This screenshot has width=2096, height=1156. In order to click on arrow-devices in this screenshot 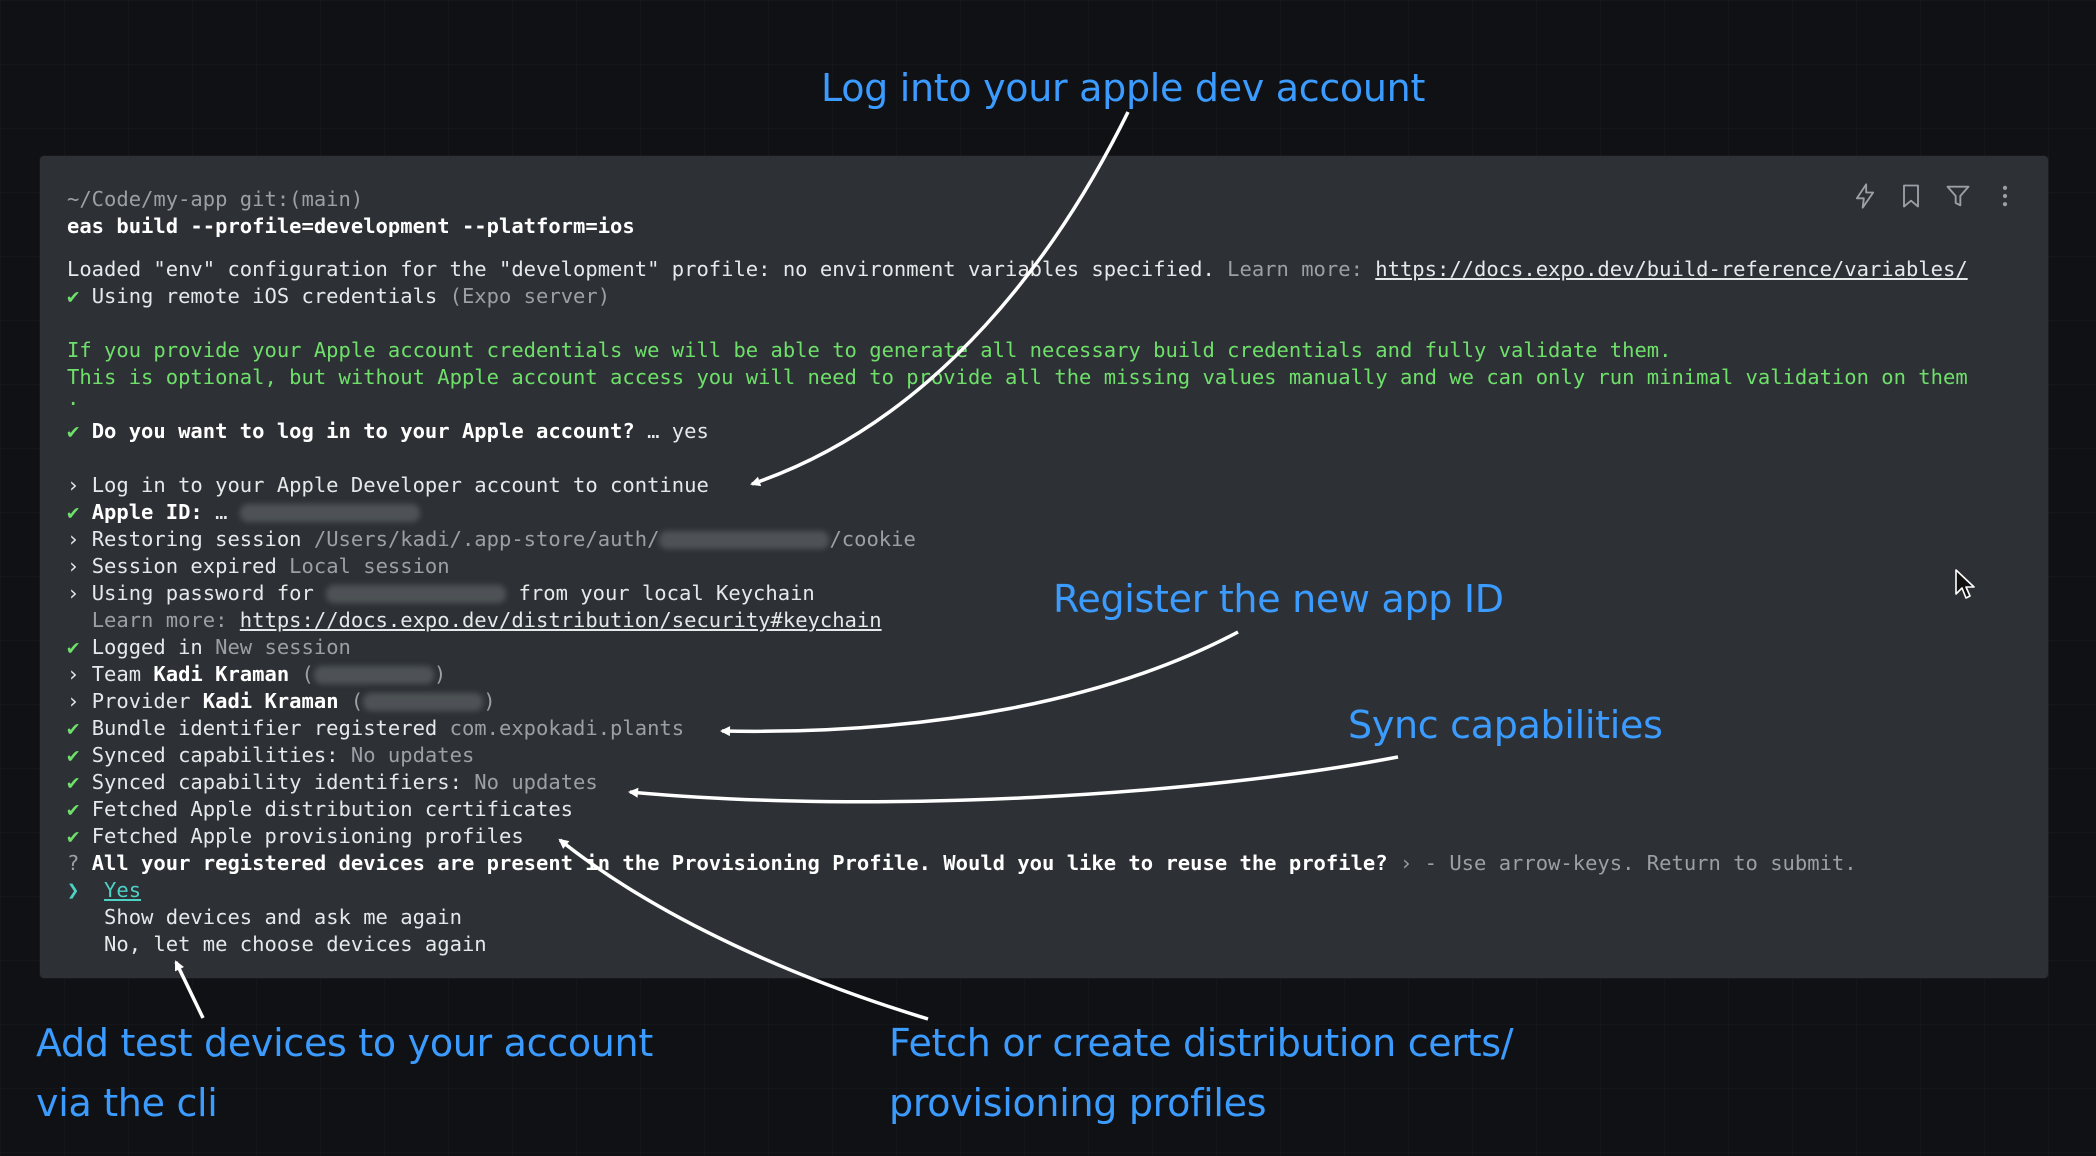, I will do `click(189, 989)`.